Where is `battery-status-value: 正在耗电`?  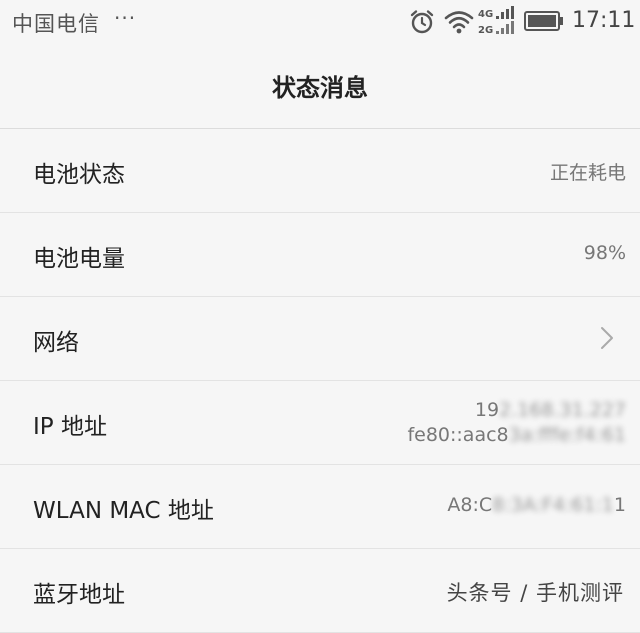
battery-status-value: 正在耗电 is located at coordinates (587, 173).